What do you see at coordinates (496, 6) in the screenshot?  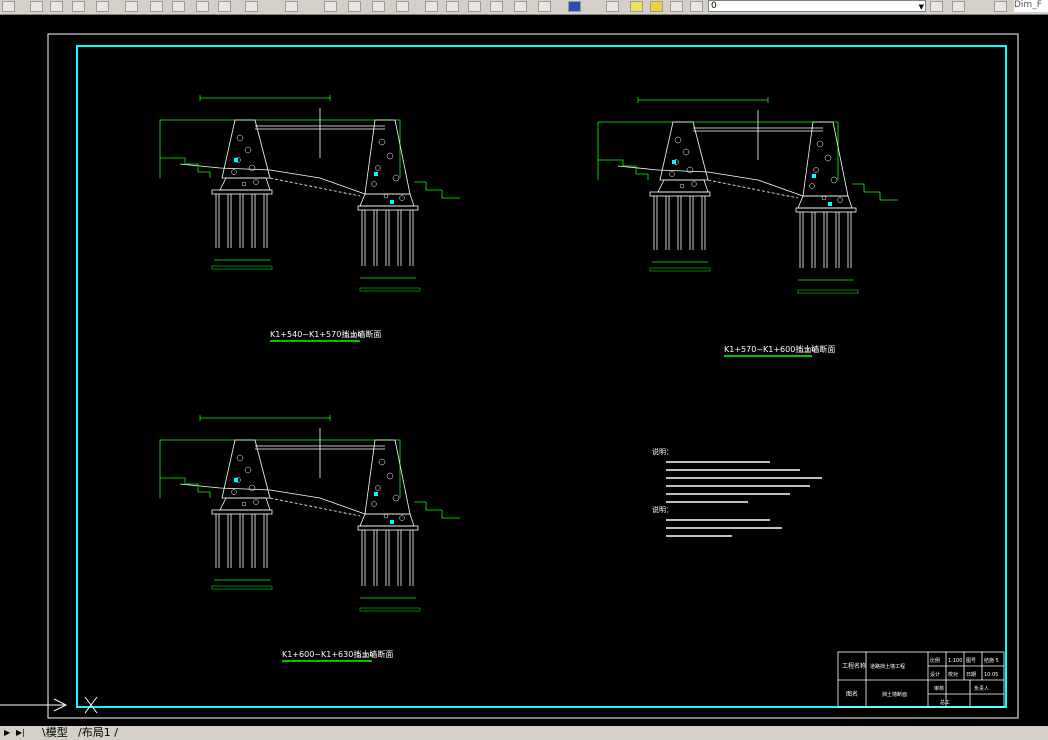 I see `sheet-set-icon` at bounding box center [496, 6].